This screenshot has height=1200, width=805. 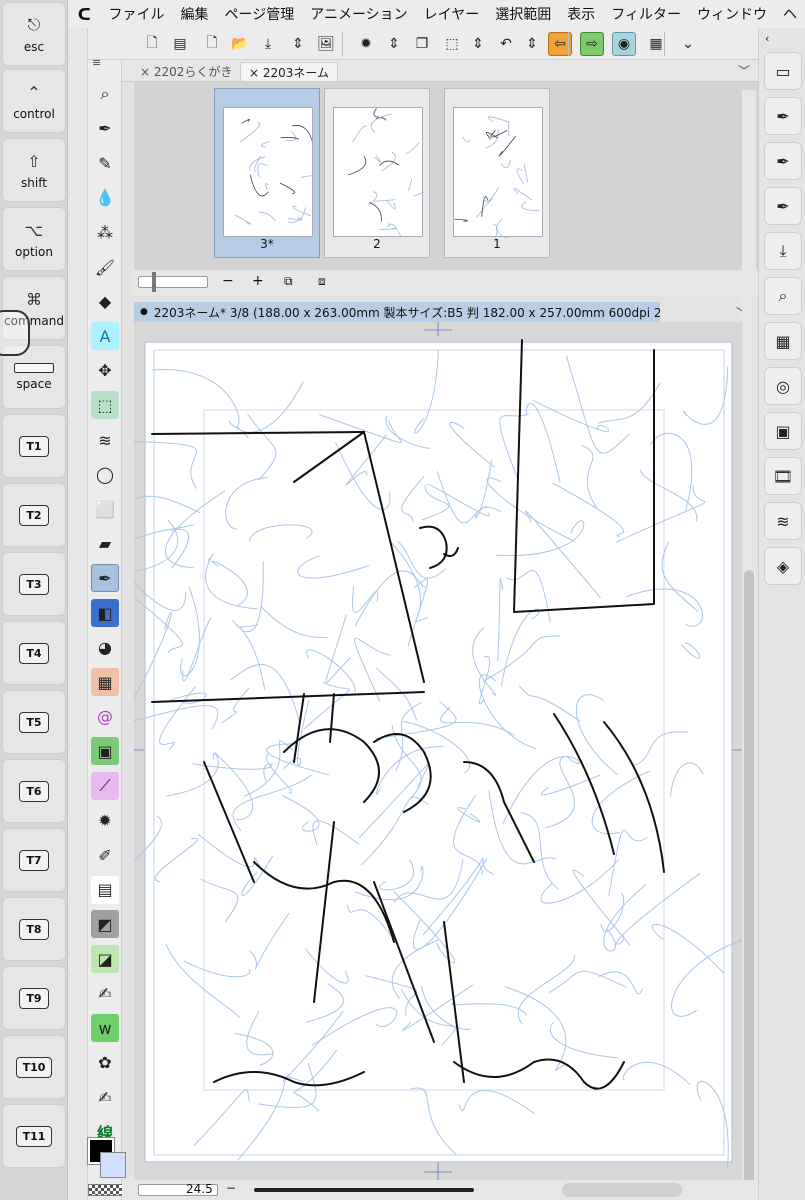 What do you see at coordinates (790, 14) in the screenshot?
I see `menu-item-9: ヘ` at bounding box center [790, 14].